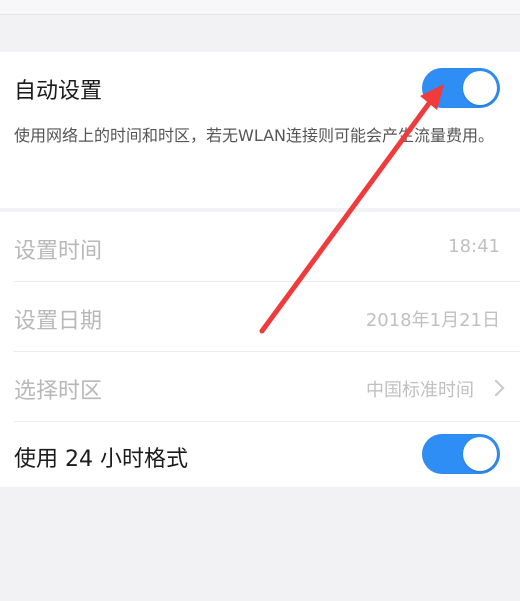 The image size is (520, 601). What do you see at coordinates (101, 459) in the screenshot?
I see `format-24h-label: 使用 24 小时格式` at bounding box center [101, 459].